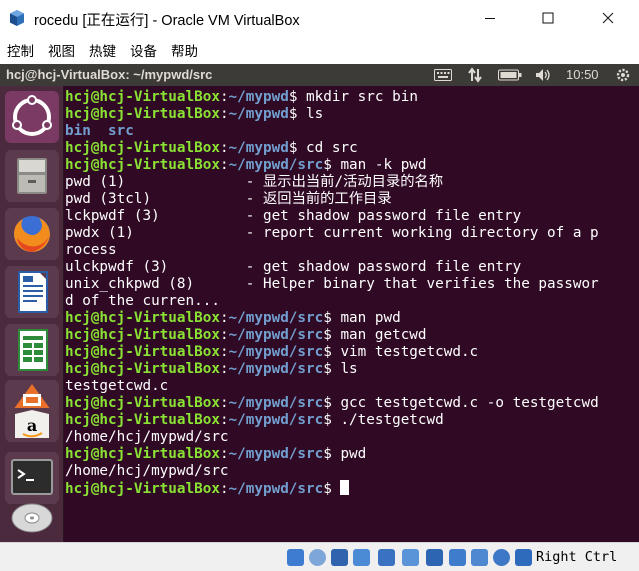 The image size is (639, 571). I want to click on amazon-icon: a, so click(32, 425).